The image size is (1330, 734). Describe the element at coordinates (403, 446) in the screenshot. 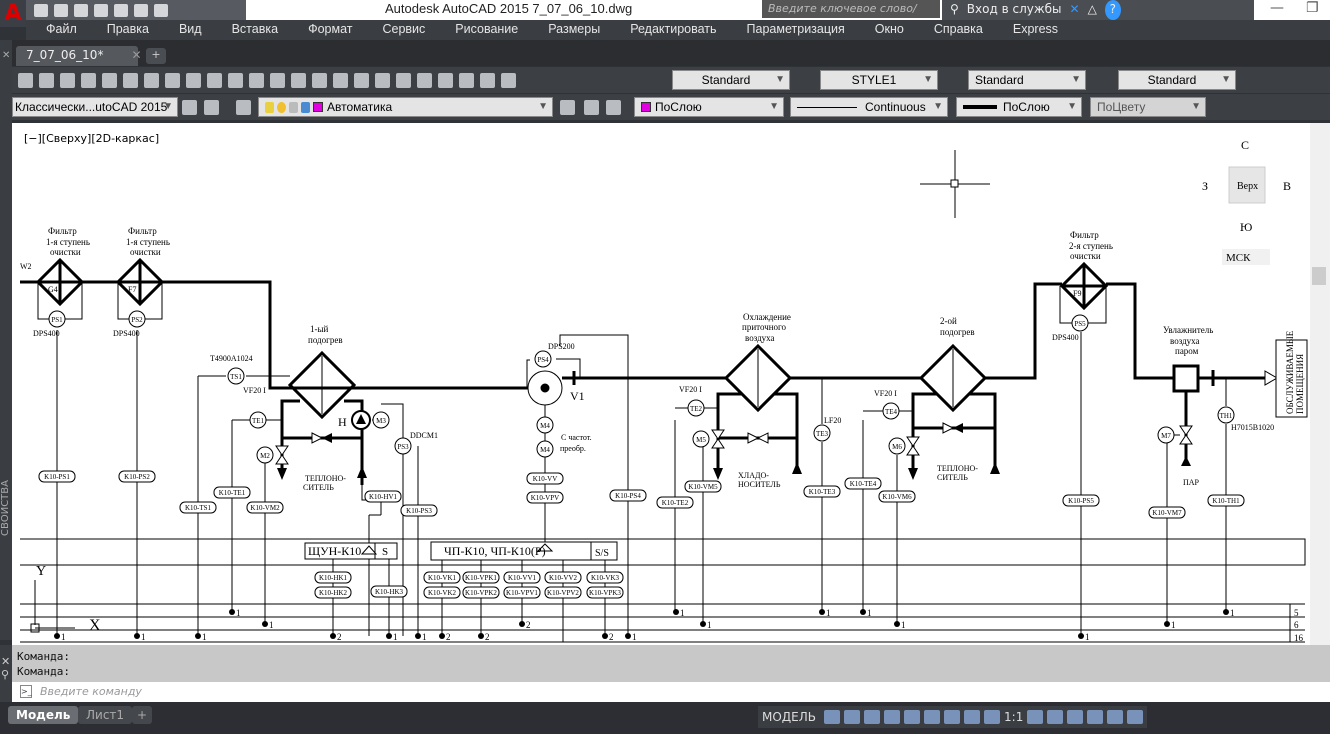

I see `instrument-ps3: PS3` at that location.